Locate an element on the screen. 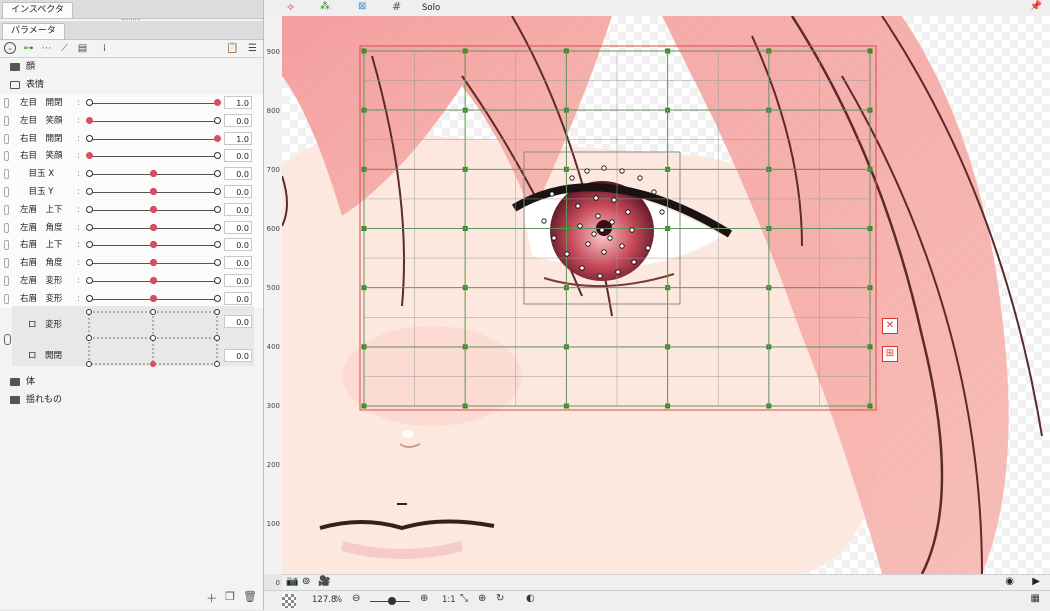 The width and height of the screenshot is (1050, 611). menu-icon: ☰ is located at coordinates (252, 48).